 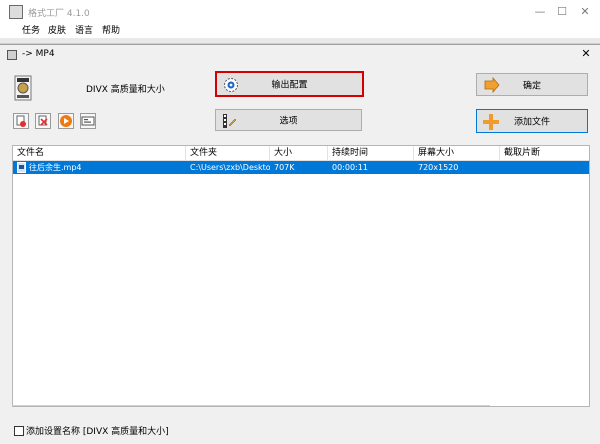 I want to click on main-window-title: 格式工厂 4.1.0, so click(x=59, y=14).